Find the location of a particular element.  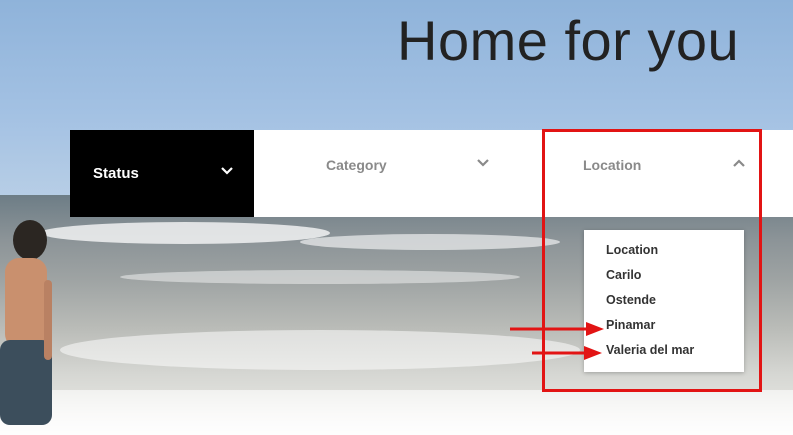

category-filter-label: Category is located at coordinates (356, 165).